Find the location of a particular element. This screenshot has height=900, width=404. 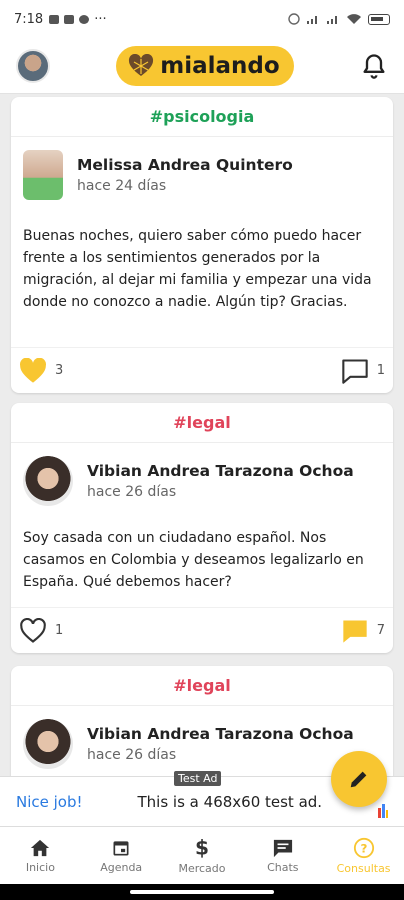

home-gesture-bar is located at coordinates (202, 892).